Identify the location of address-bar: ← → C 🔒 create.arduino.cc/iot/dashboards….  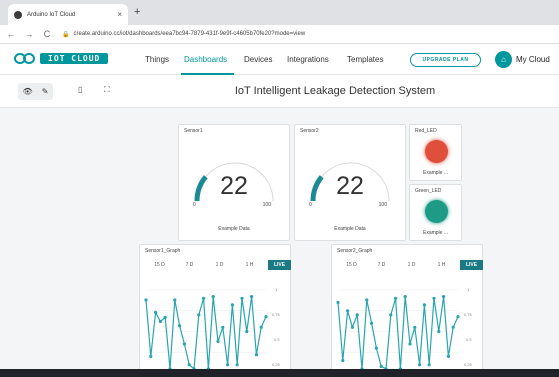
(279, 34).